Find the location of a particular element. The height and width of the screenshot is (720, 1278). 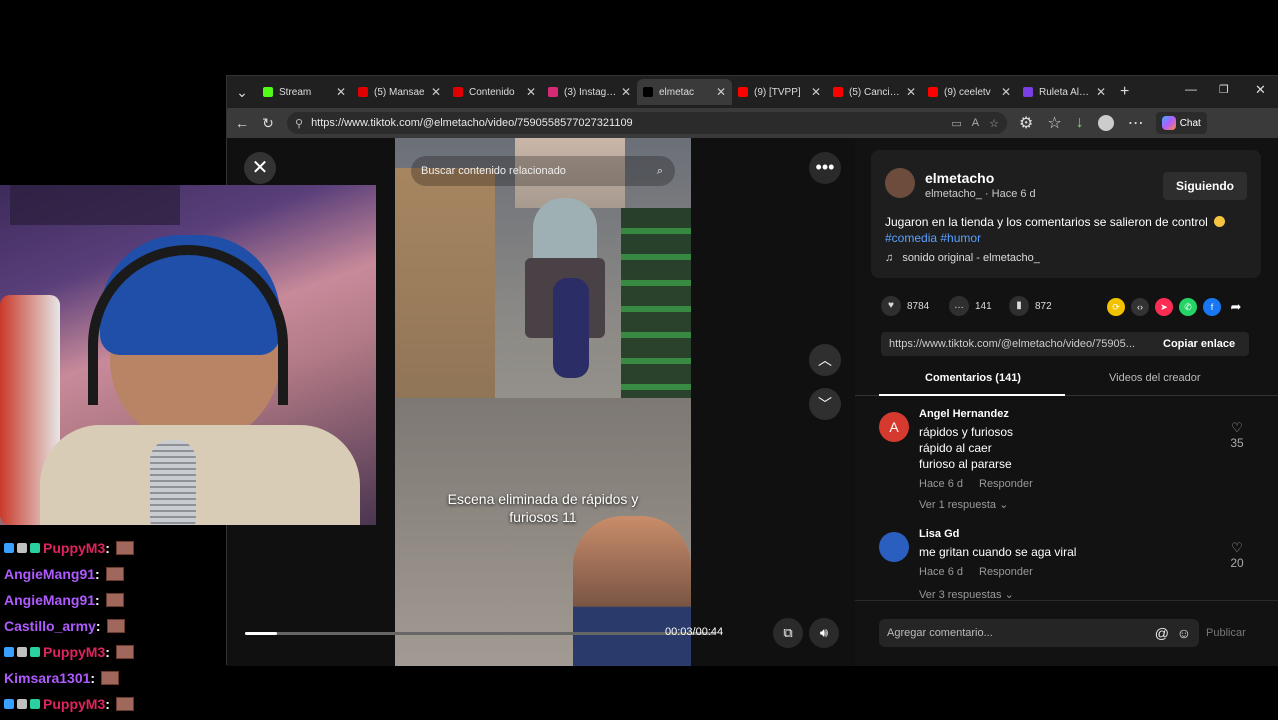

tab-list-chevron-icon: ⌄ is located at coordinates (242, 92).